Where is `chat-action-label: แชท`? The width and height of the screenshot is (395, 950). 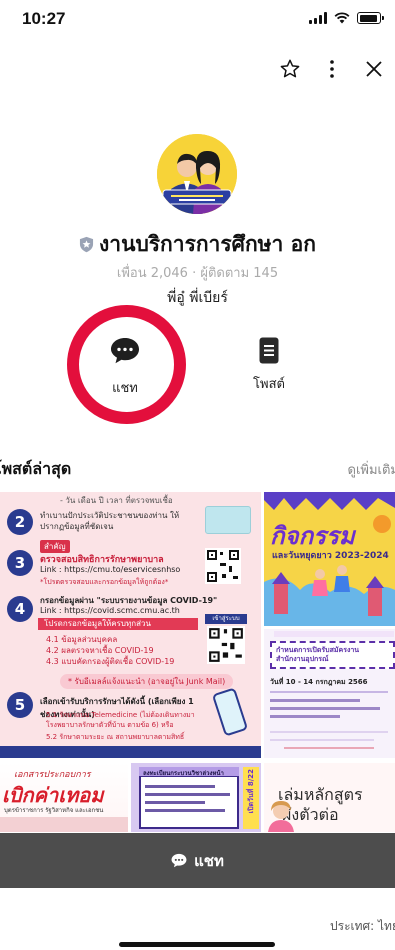 chat-action-label: แชท is located at coordinates (125, 388).